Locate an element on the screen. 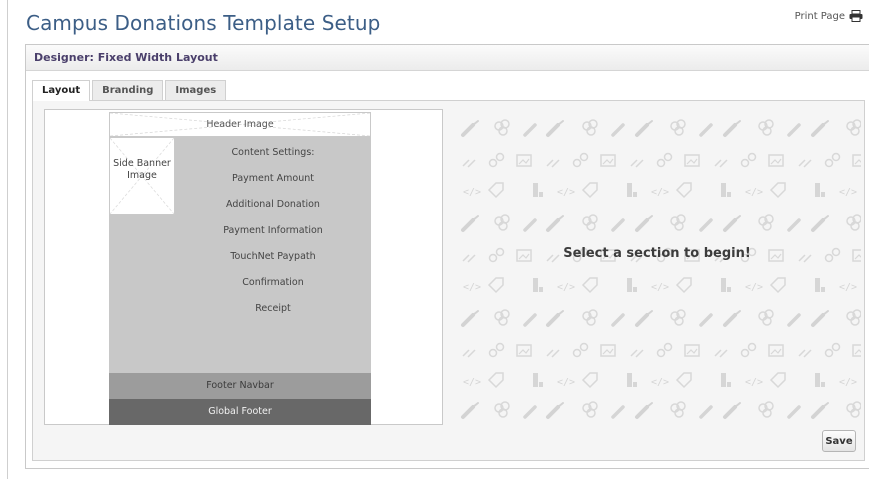 The width and height of the screenshot is (869, 479). side-banner-image-section: Side Banner Image is located at coordinates (142, 176).